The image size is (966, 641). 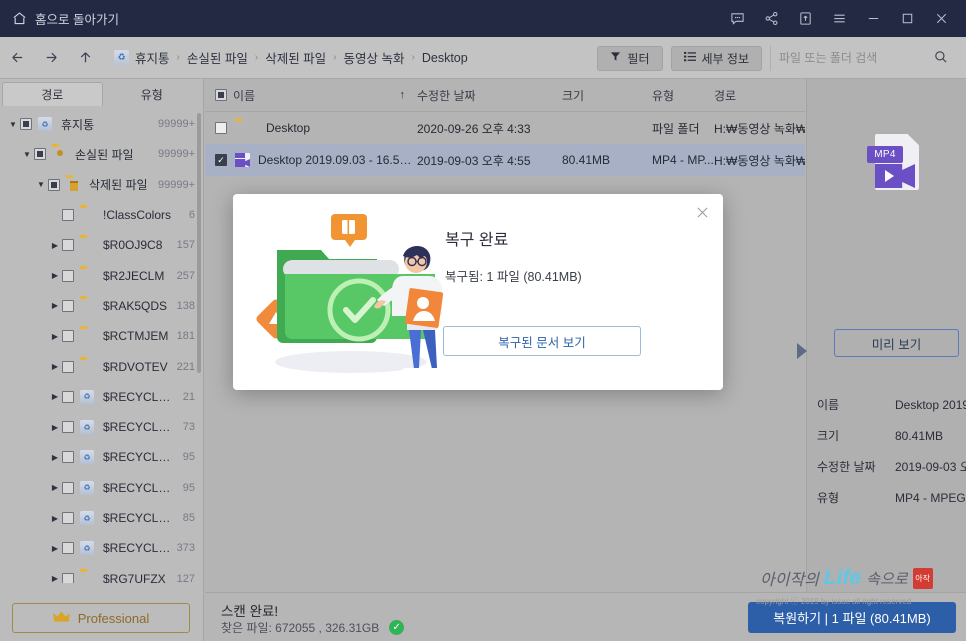 I want to click on cell-date: 2020-09-26 오후 4:33, so click(x=474, y=128).